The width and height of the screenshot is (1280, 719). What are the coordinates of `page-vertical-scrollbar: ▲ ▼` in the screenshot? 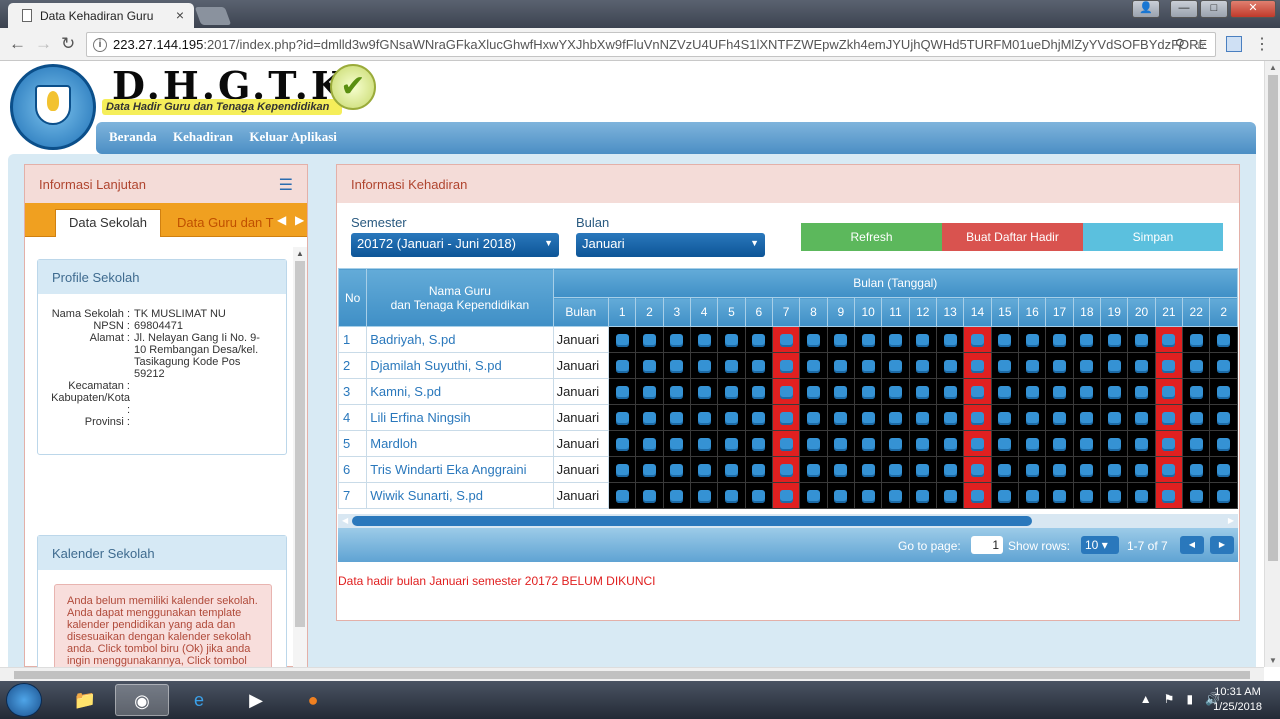 It's located at (1272, 364).